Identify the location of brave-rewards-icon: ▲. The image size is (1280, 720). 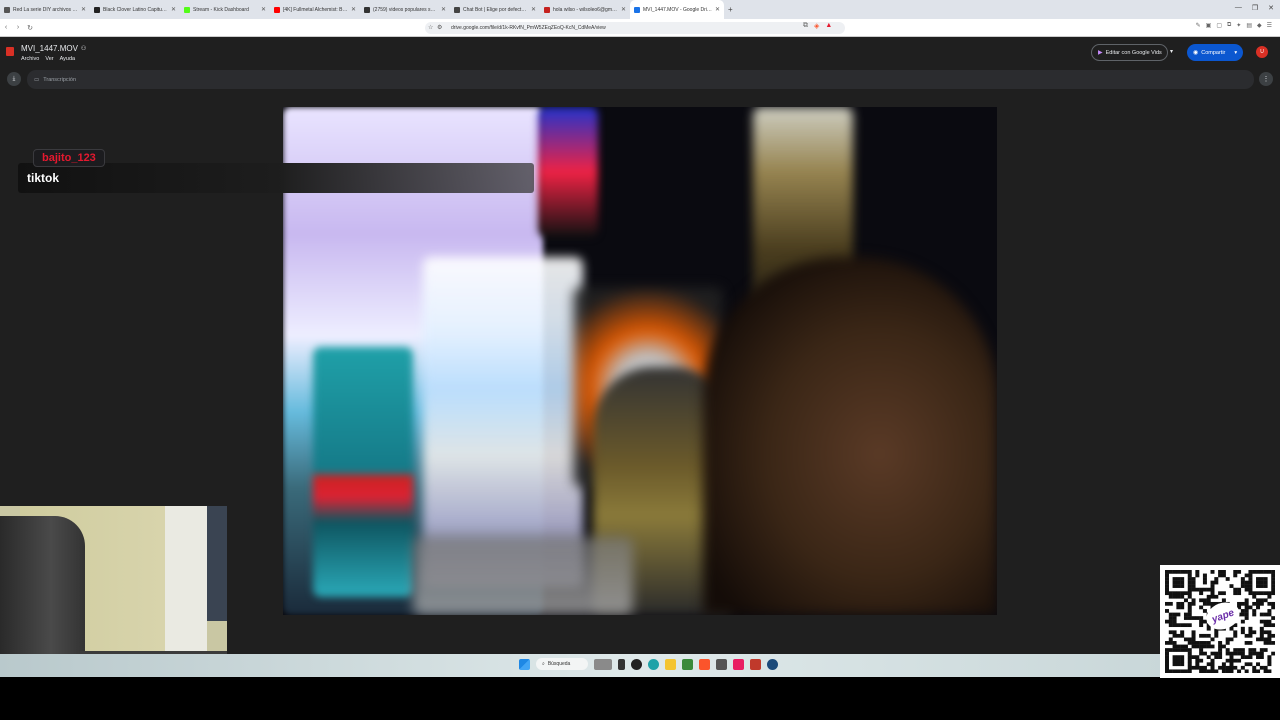
(828, 26).